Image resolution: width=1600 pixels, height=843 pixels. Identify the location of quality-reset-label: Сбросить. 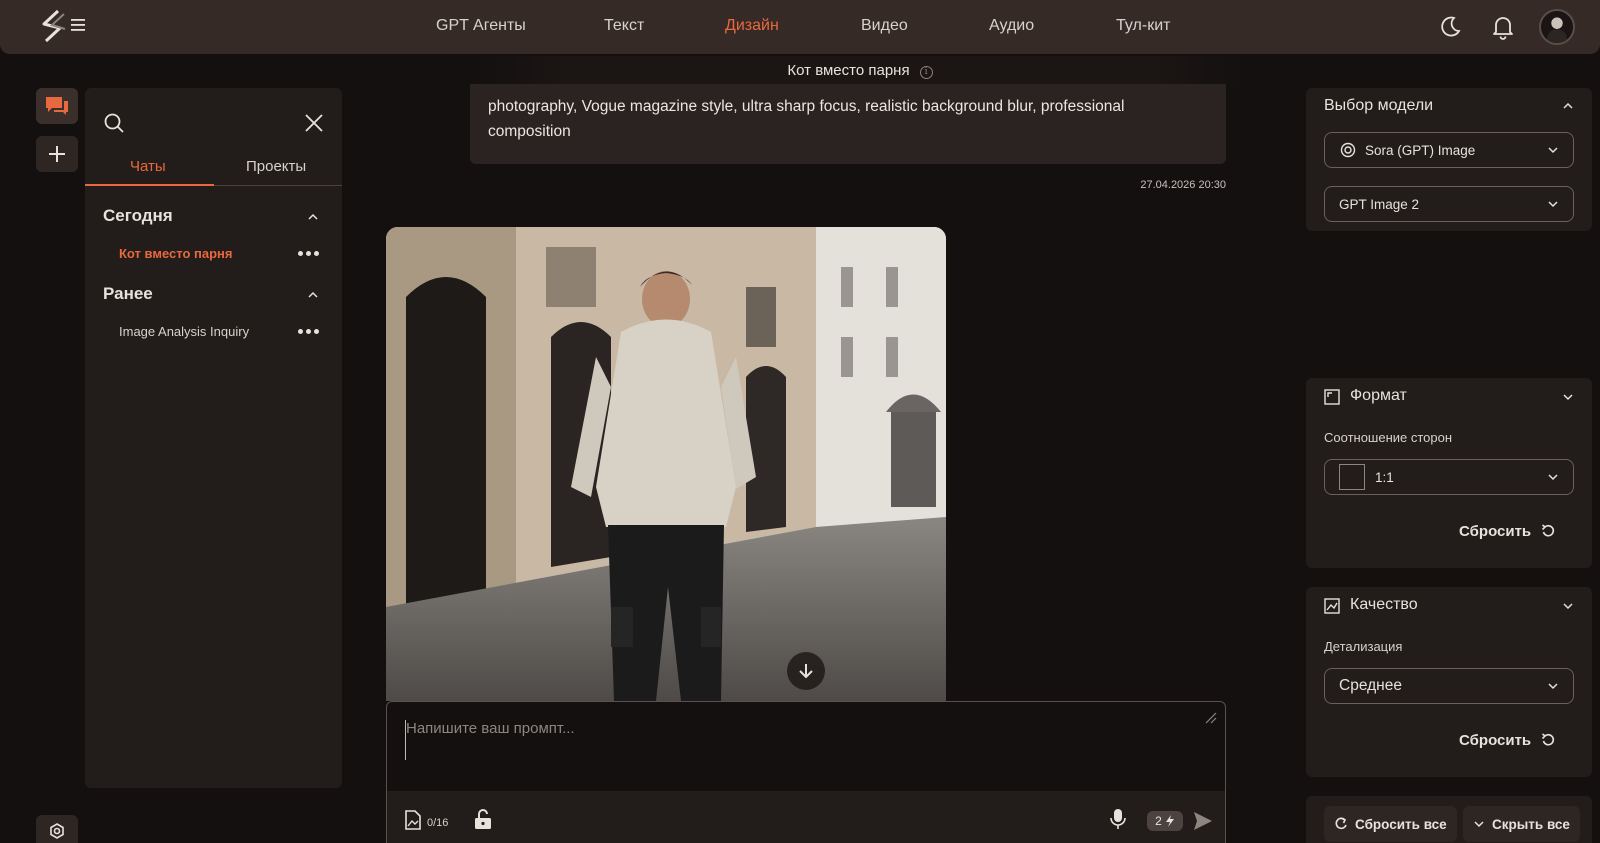
(1495, 740).